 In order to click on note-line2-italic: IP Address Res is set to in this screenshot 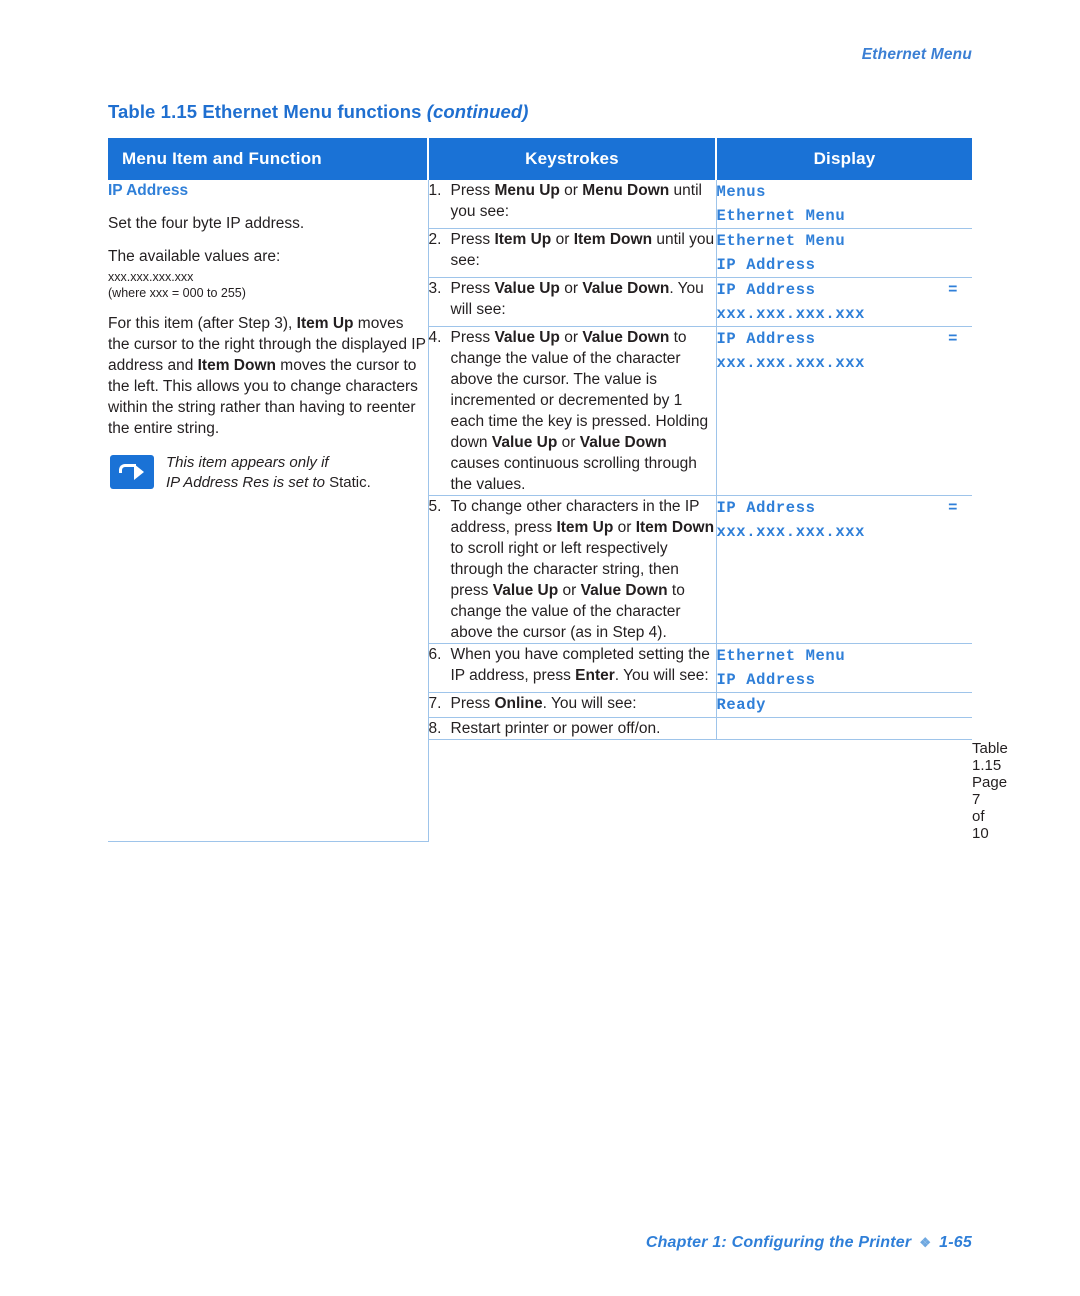, I will do `click(248, 482)`.